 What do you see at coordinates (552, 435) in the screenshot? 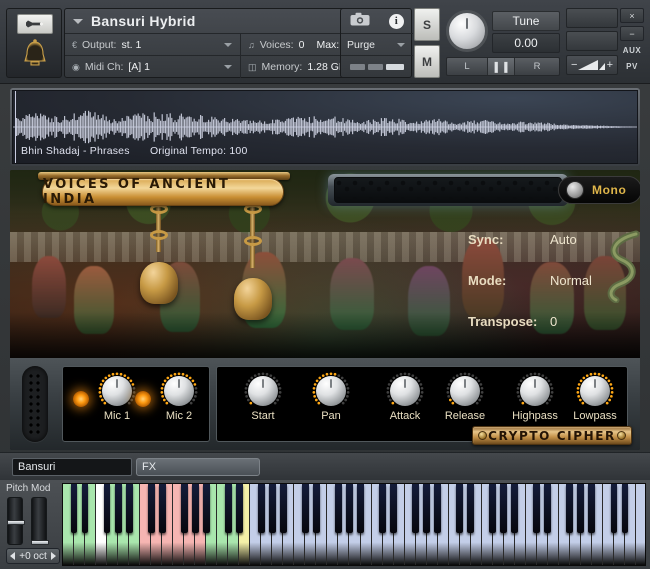
I see `crypto-cipher-logo: CRYPTO CIPHER` at bounding box center [552, 435].